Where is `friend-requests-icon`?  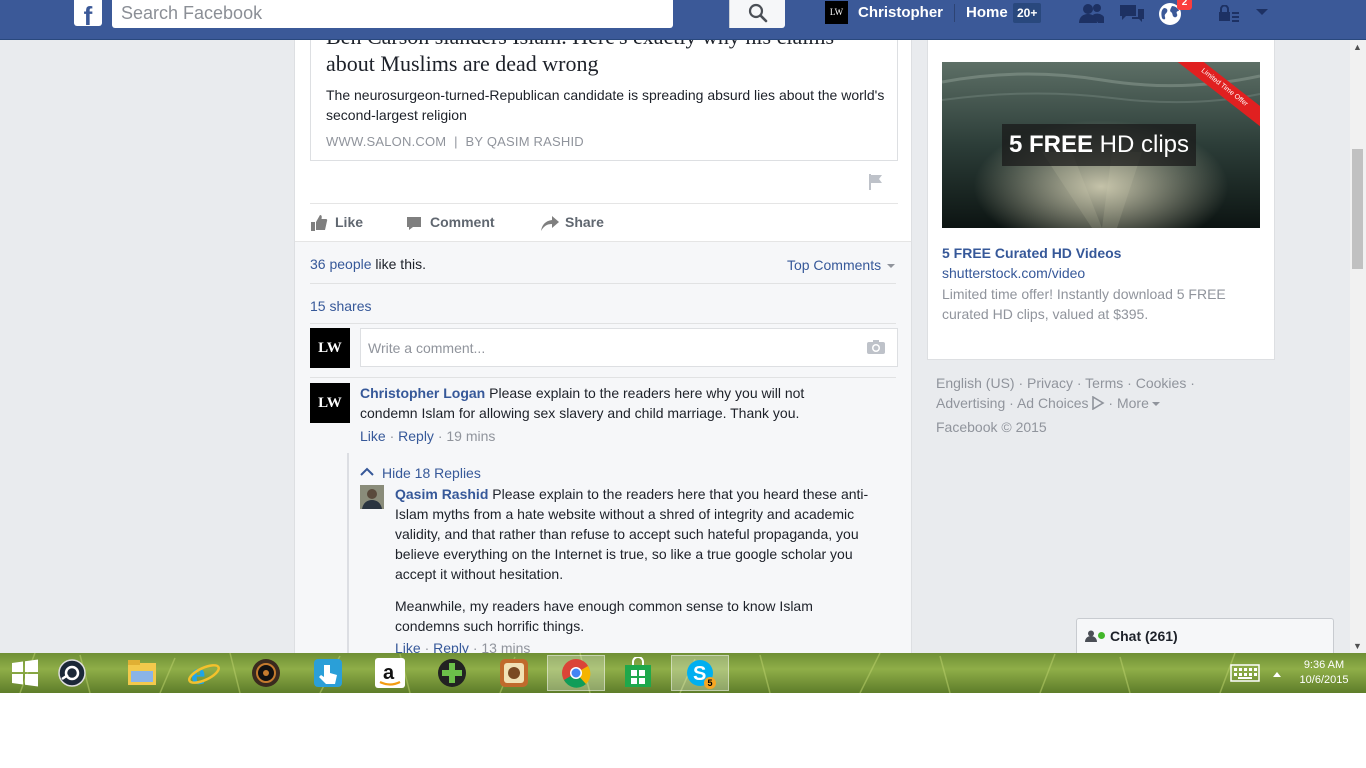
friend-requests-icon is located at coordinates (1092, 13).